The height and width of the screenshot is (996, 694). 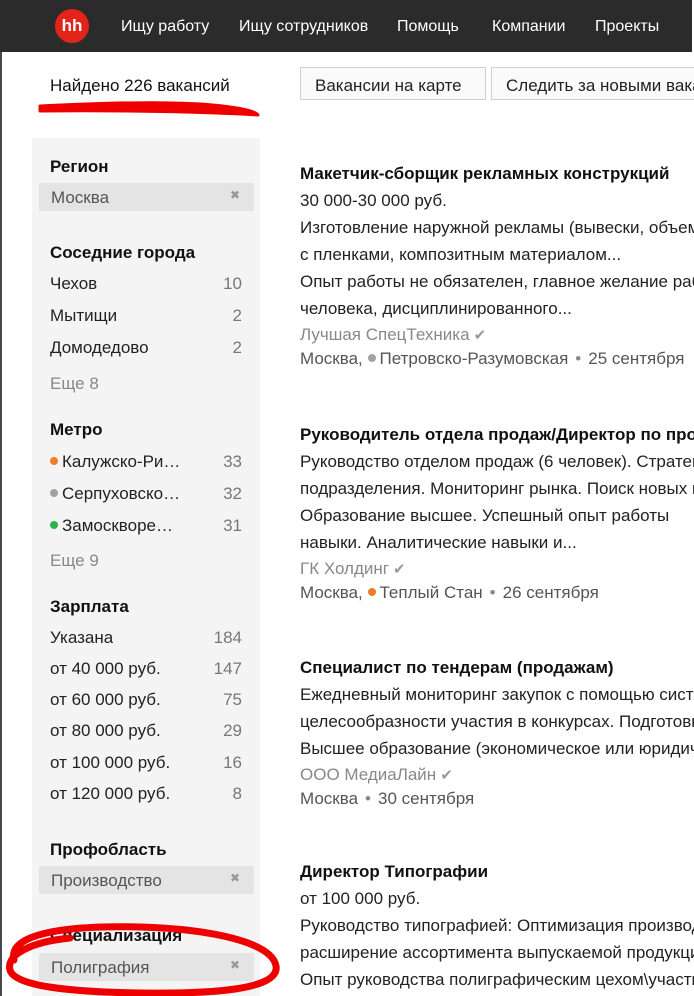 What do you see at coordinates (146, 197) in the screenshot?
I see `filter-chip-region: Москва ✖` at bounding box center [146, 197].